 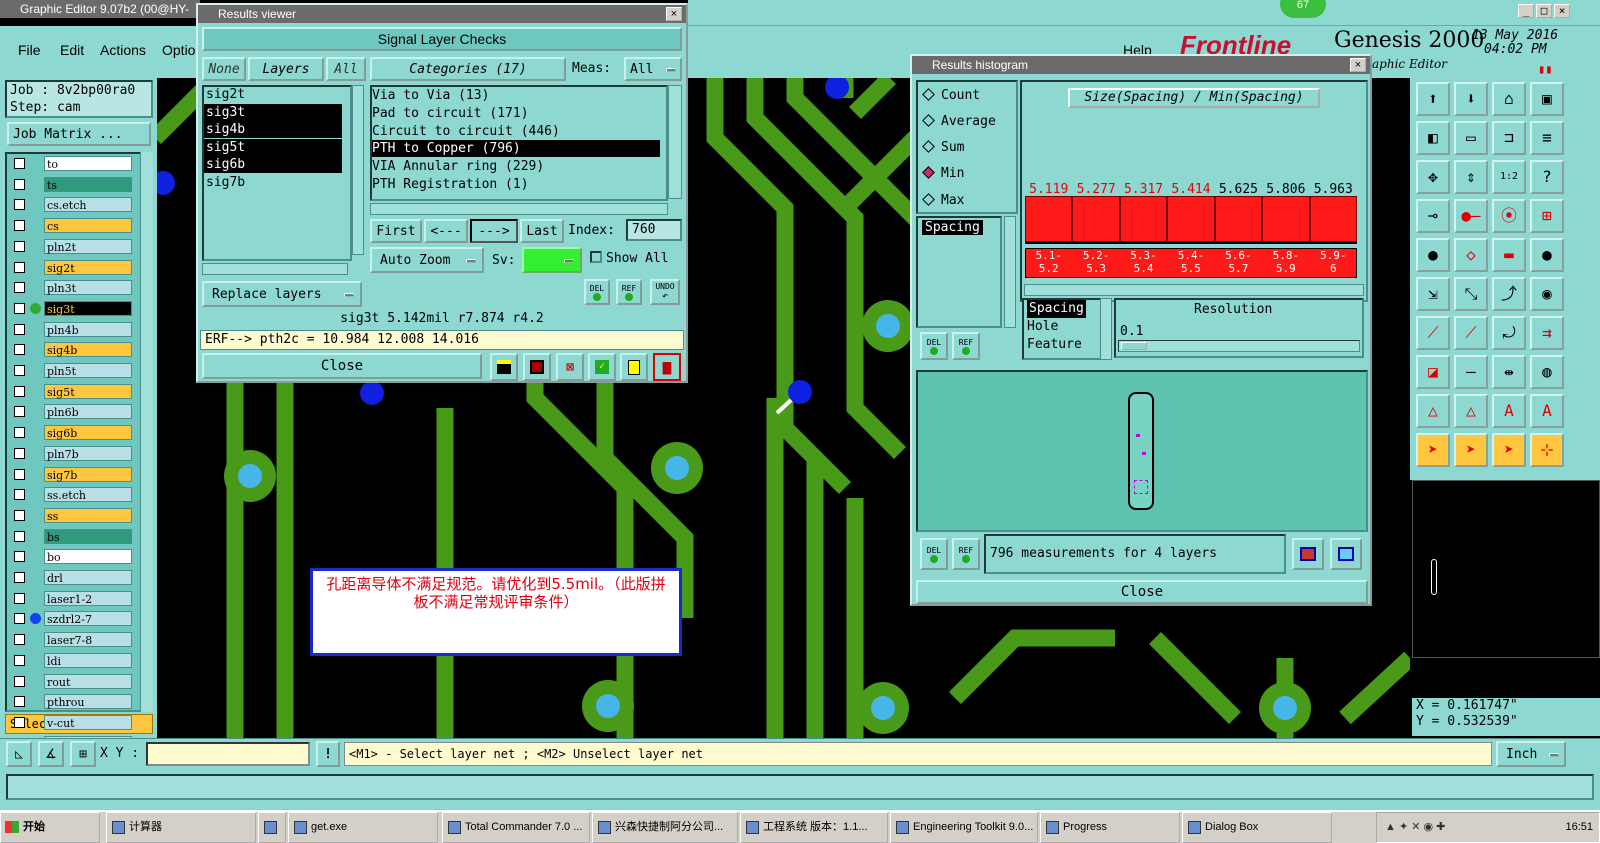 I want to click on toolbar-button: ⊞, so click(x=1547, y=216).